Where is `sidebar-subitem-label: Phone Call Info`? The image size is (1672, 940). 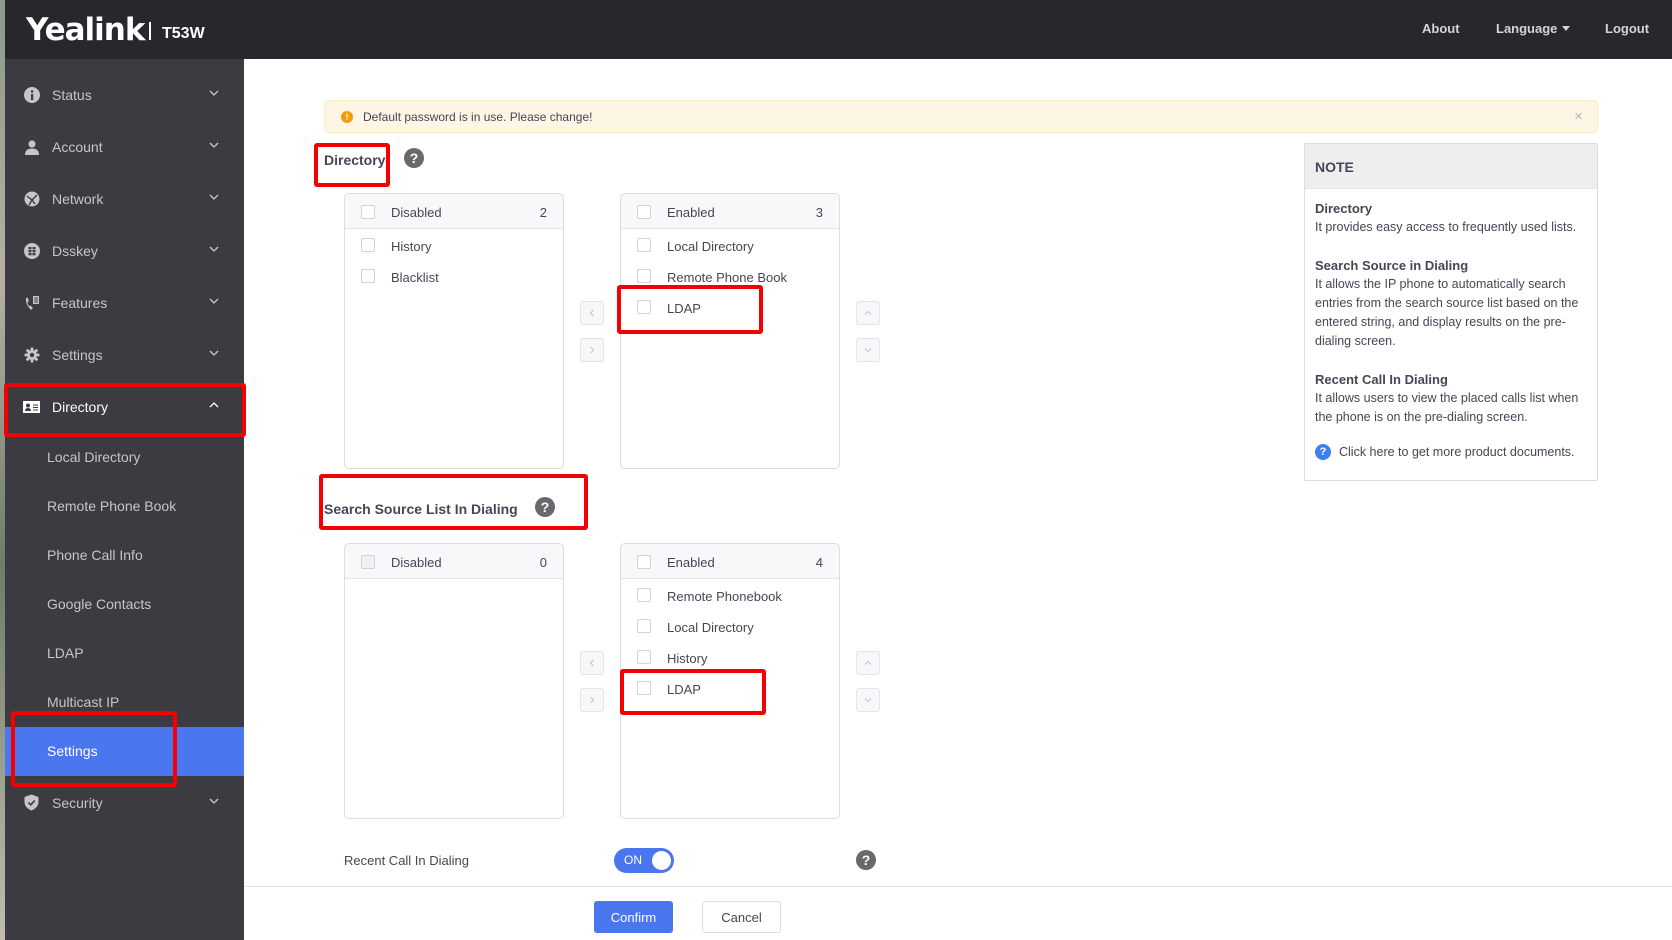 sidebar-subitem-label: Phone Call Info is located at coordinates (95, 555).